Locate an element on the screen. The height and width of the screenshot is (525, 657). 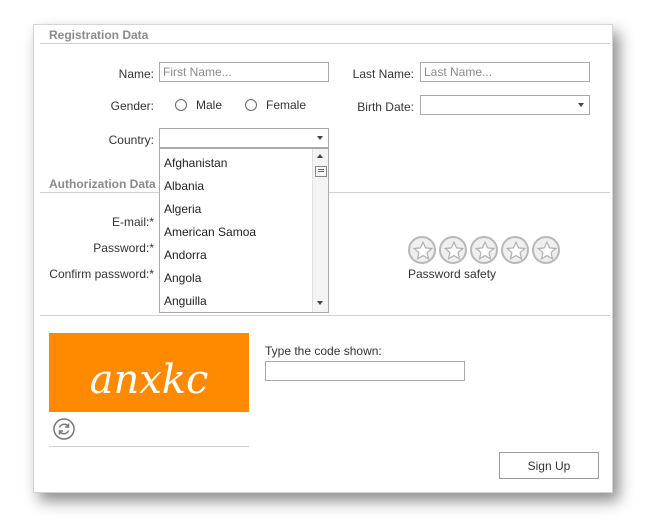
last-name-label: Last Name: is located at coordinates (383, 74).